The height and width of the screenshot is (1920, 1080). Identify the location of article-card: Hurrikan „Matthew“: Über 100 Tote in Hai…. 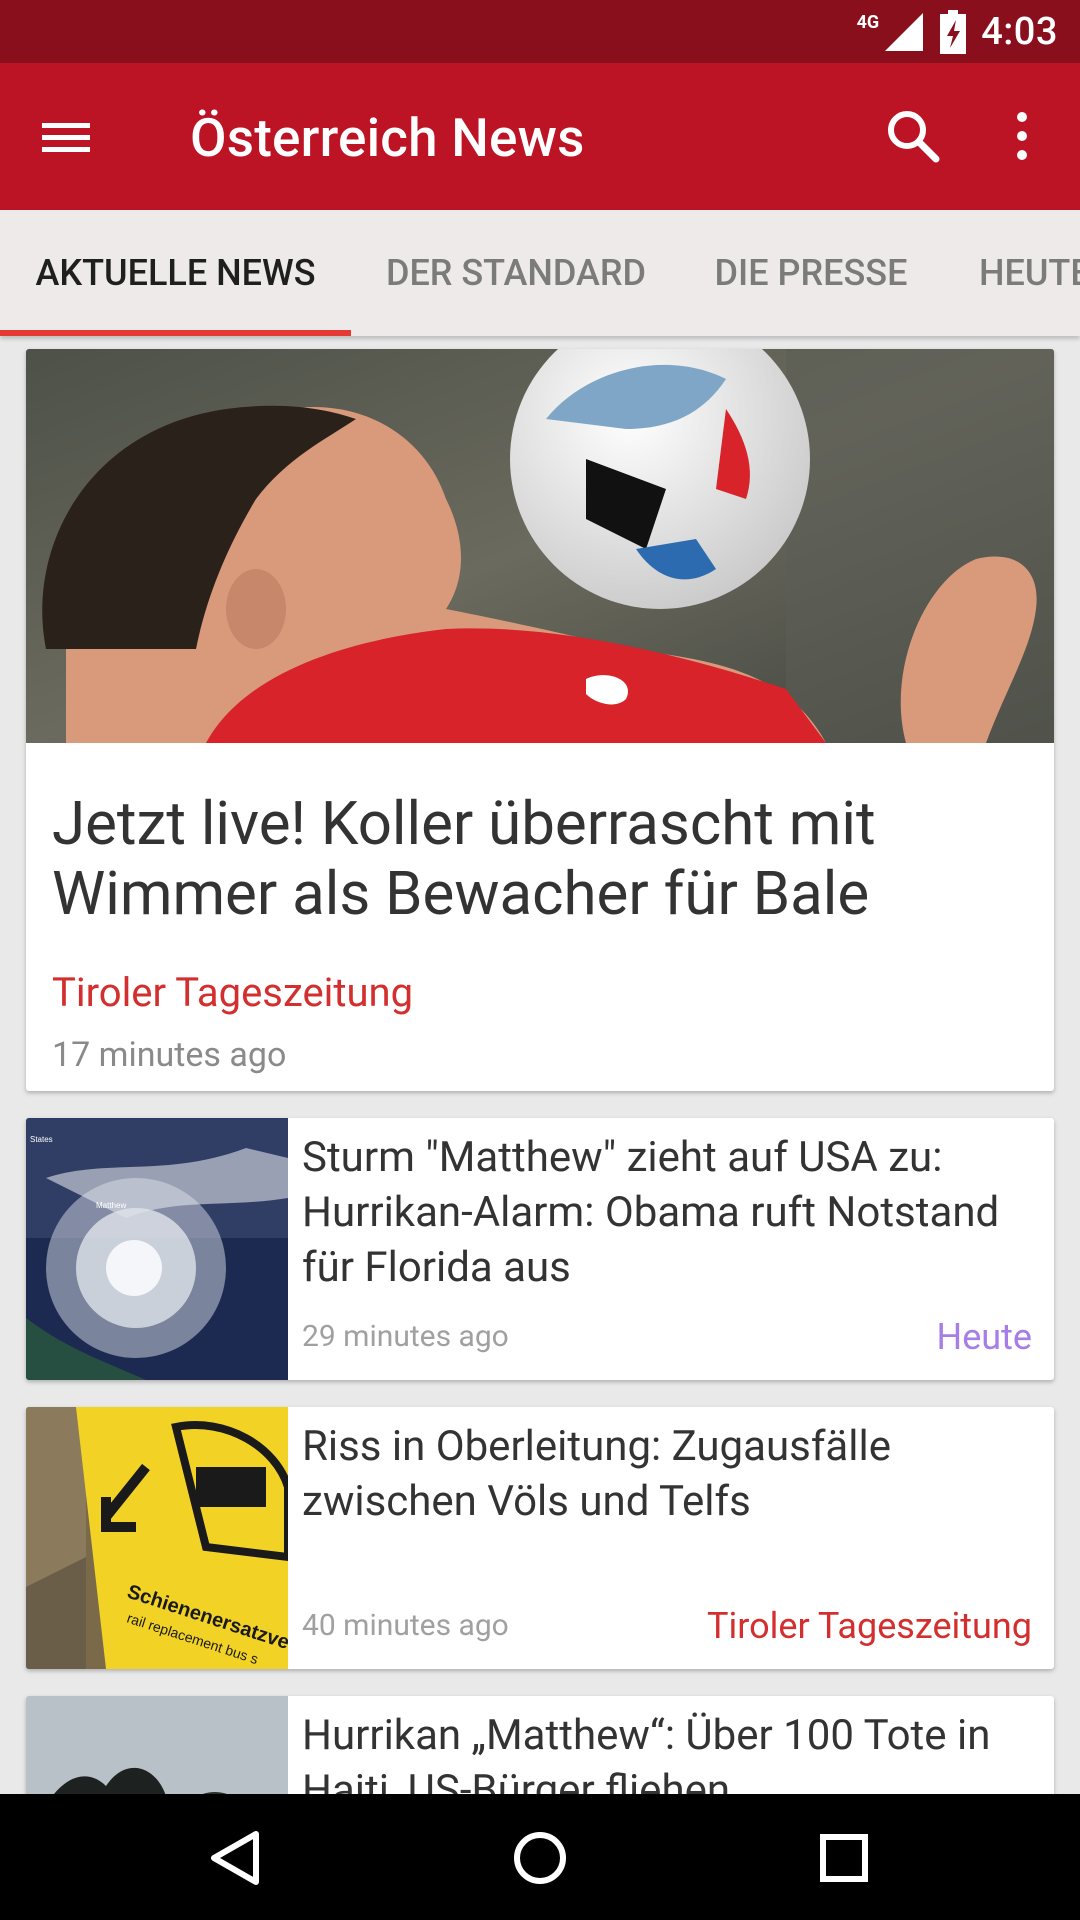
(540, 1745).